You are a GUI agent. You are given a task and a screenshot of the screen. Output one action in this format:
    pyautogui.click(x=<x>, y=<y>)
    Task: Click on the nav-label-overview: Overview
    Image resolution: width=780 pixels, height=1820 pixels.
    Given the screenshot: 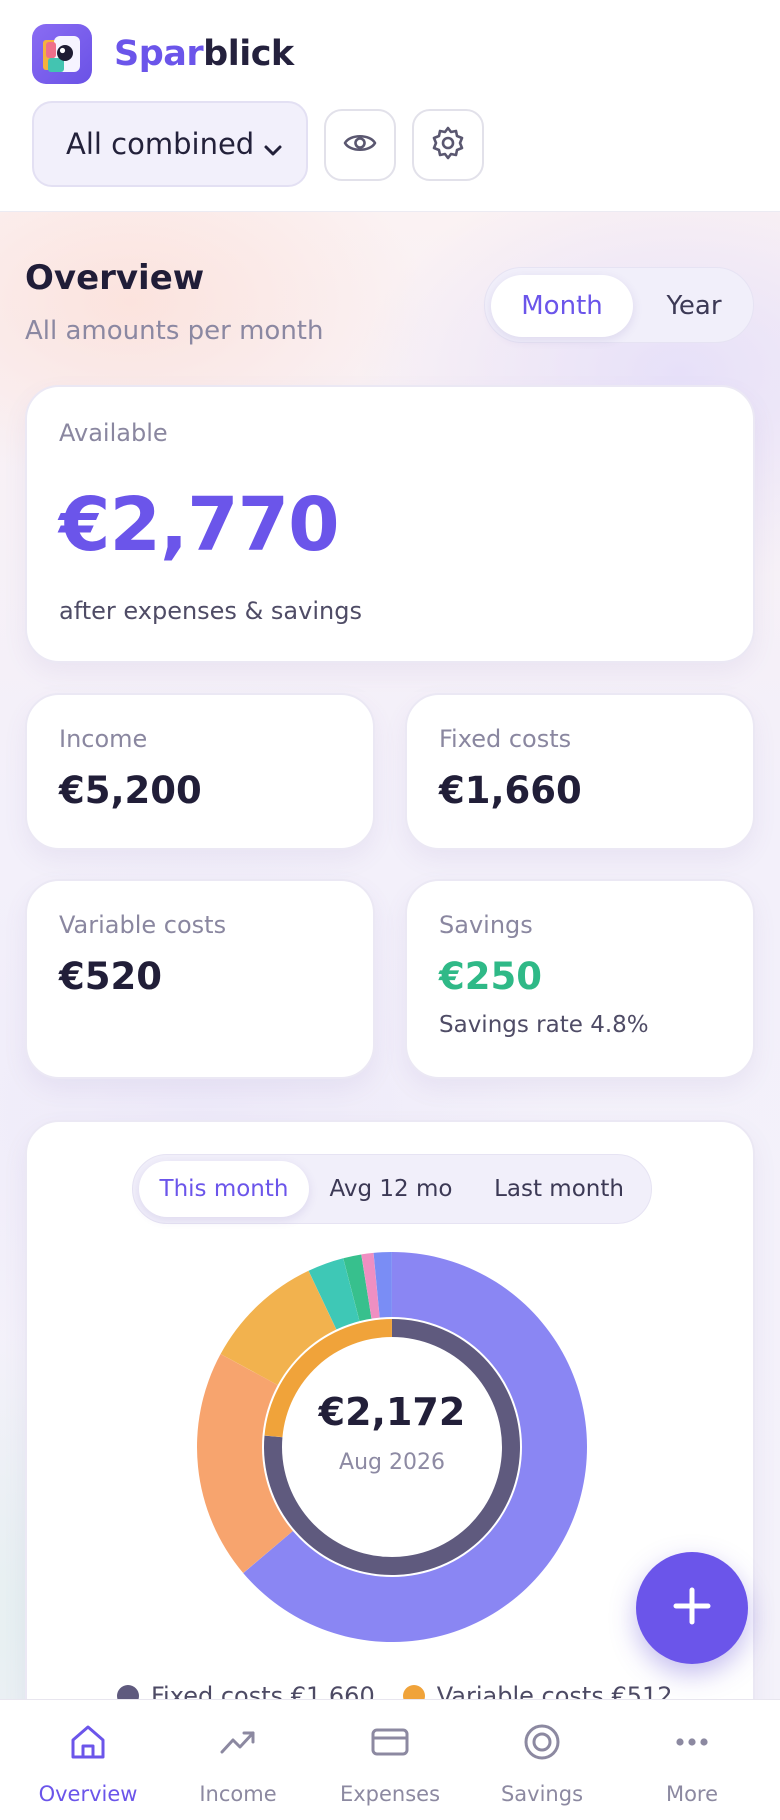 What is the action you would take?
    pyautogui.click(x=88, y=1794)
    